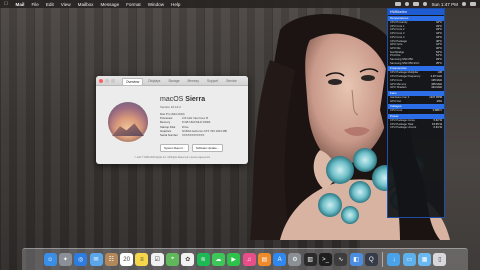 The image size is (480, 270). I want to click on dock-separator, so click(383, 259).